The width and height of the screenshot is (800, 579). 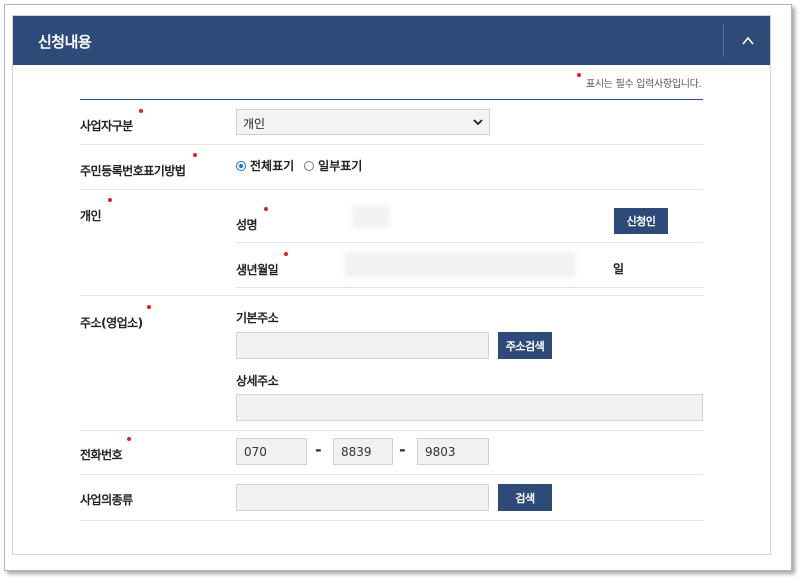 I want to click on rrn-partial-radio, so click(x=309, y=165).